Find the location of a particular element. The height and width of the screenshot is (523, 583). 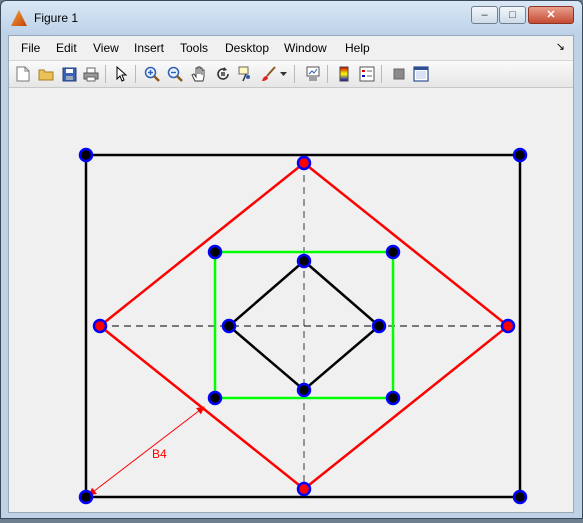

menu-view: View is located at coordinates (106, 48).